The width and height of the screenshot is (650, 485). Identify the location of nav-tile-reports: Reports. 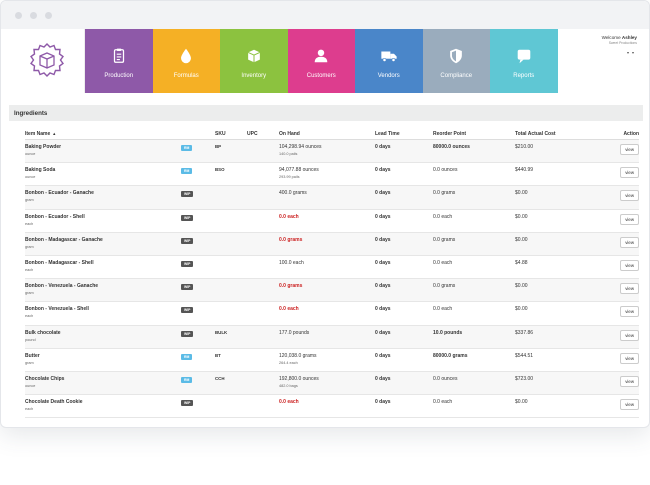
(524, 61).